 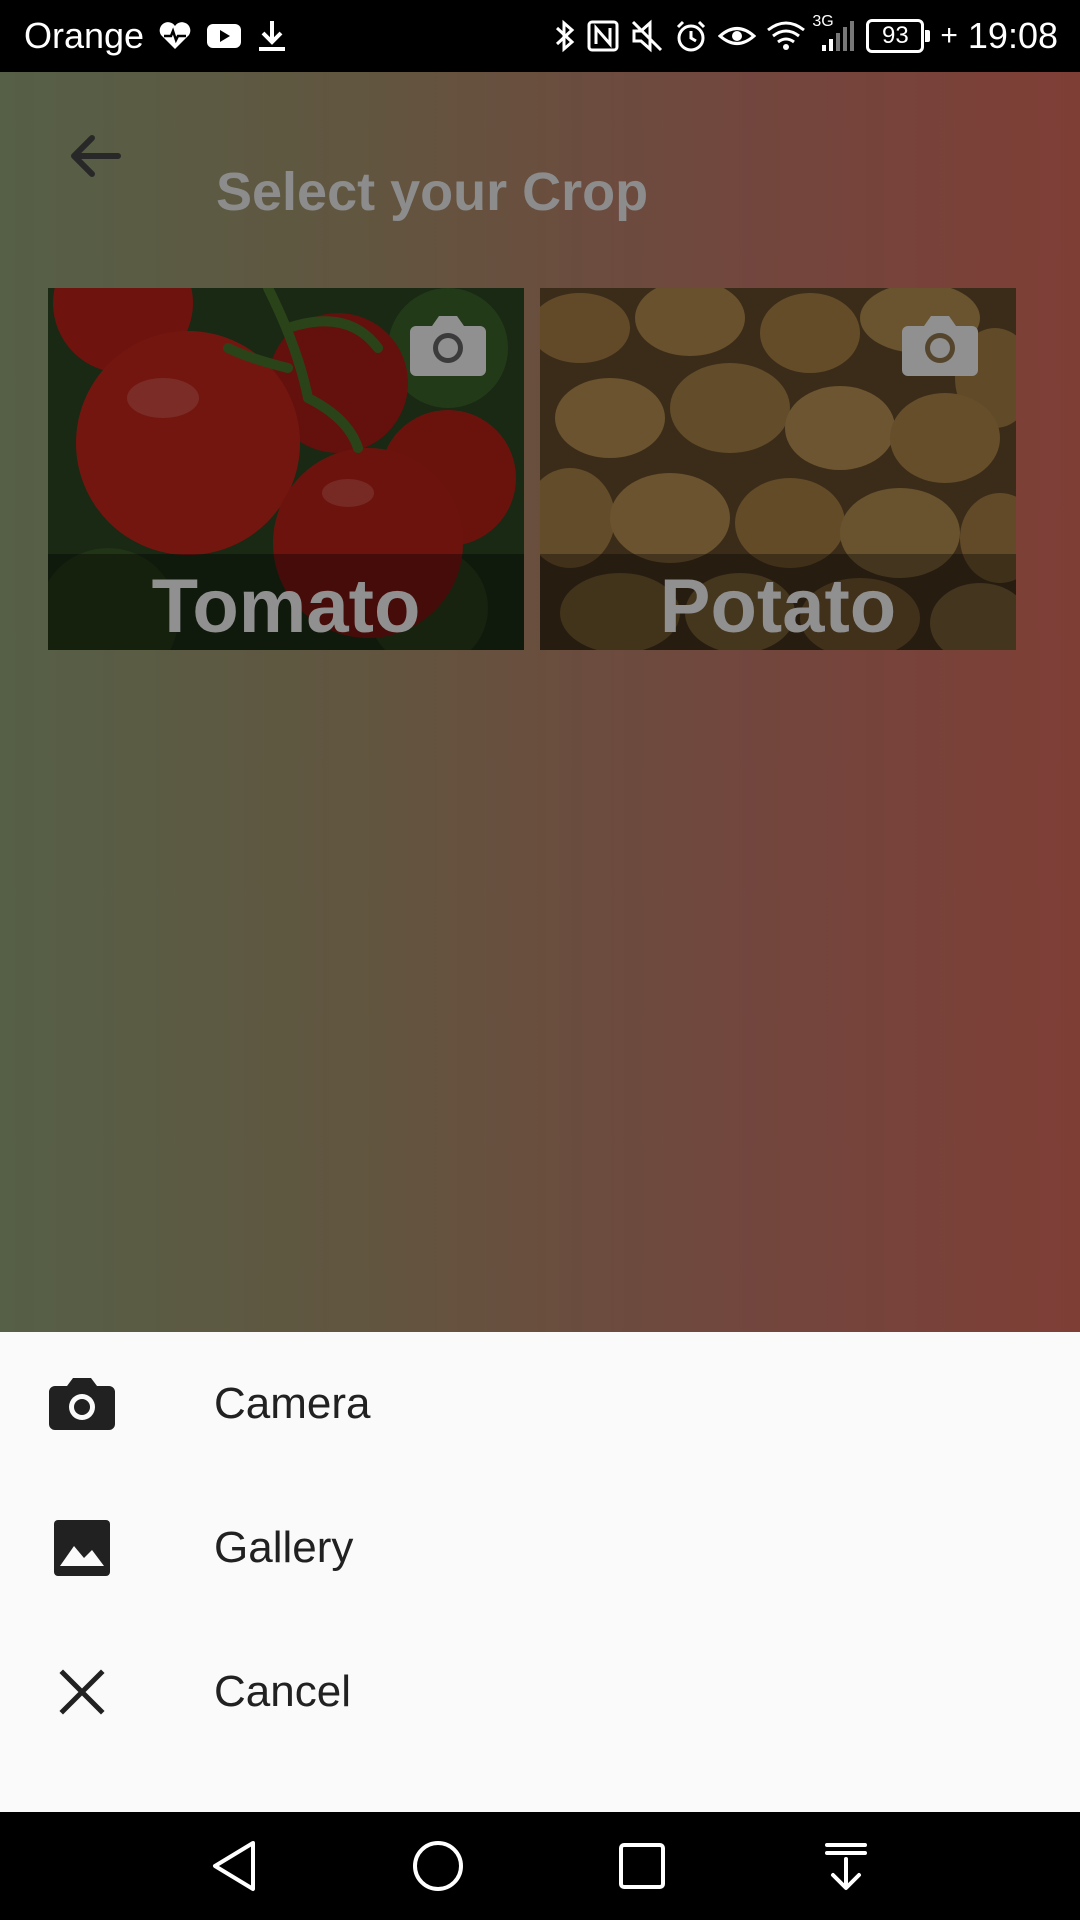 I want to click on health-icon, so click(x=175, y=36).